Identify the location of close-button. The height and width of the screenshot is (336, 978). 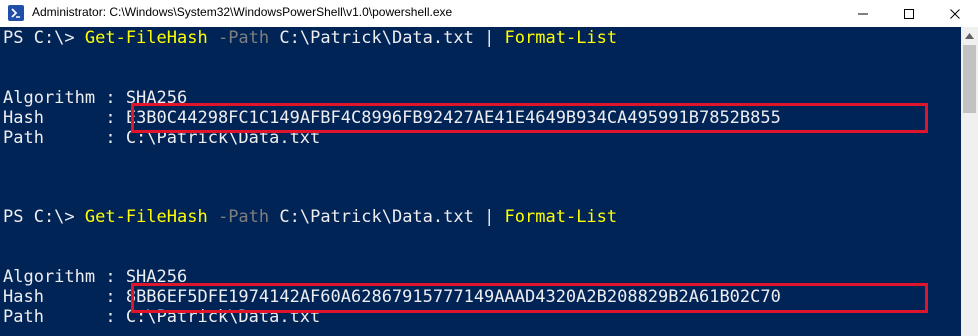
(955, 13).